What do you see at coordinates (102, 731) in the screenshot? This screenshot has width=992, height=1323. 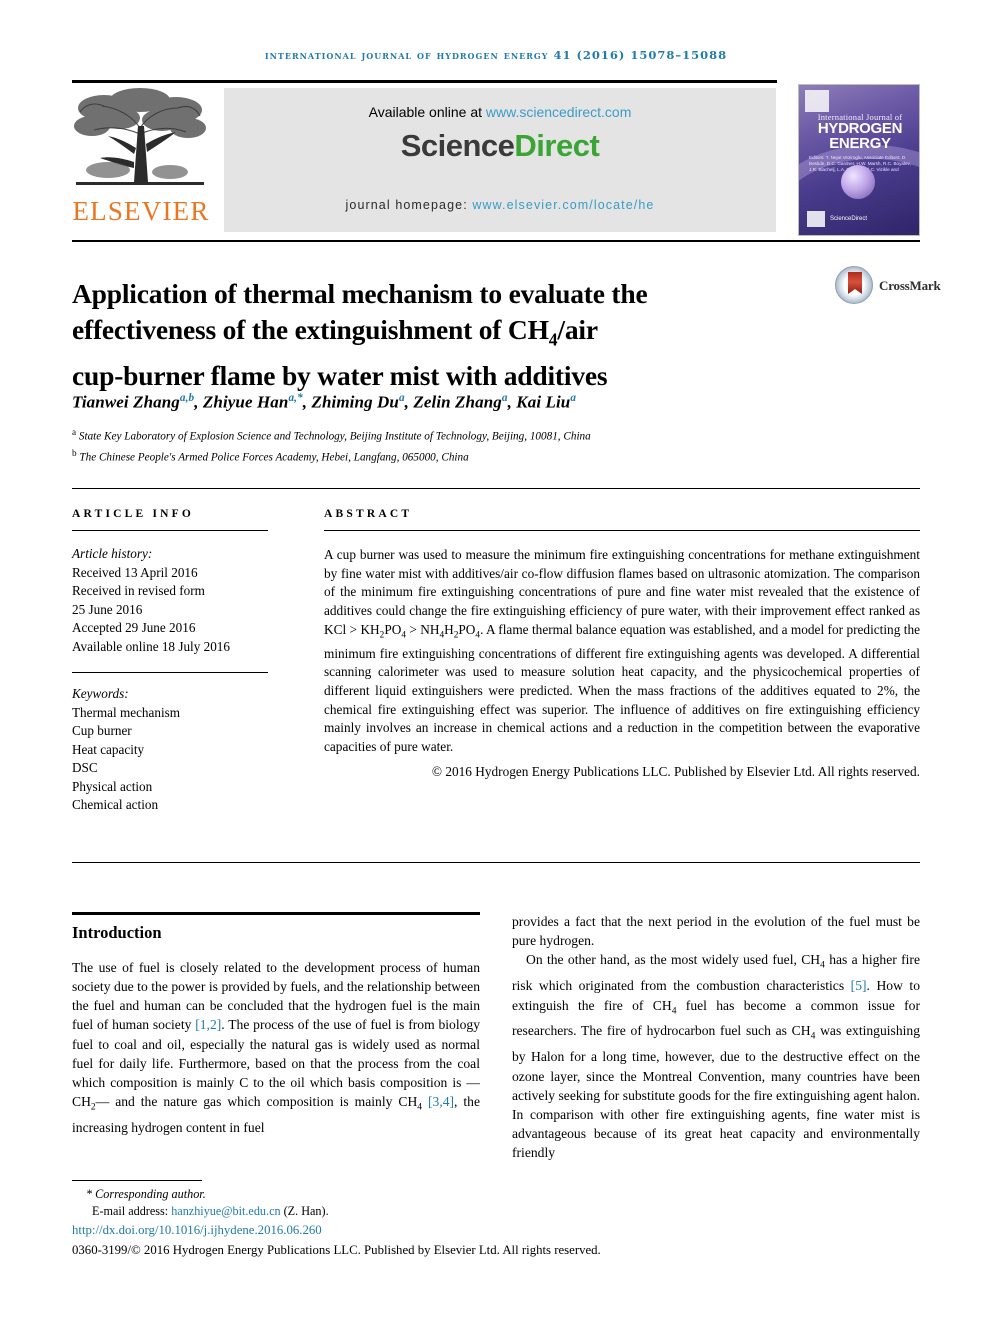 I see `keyword-item: Cup burner` at bounding box center [102, 731].